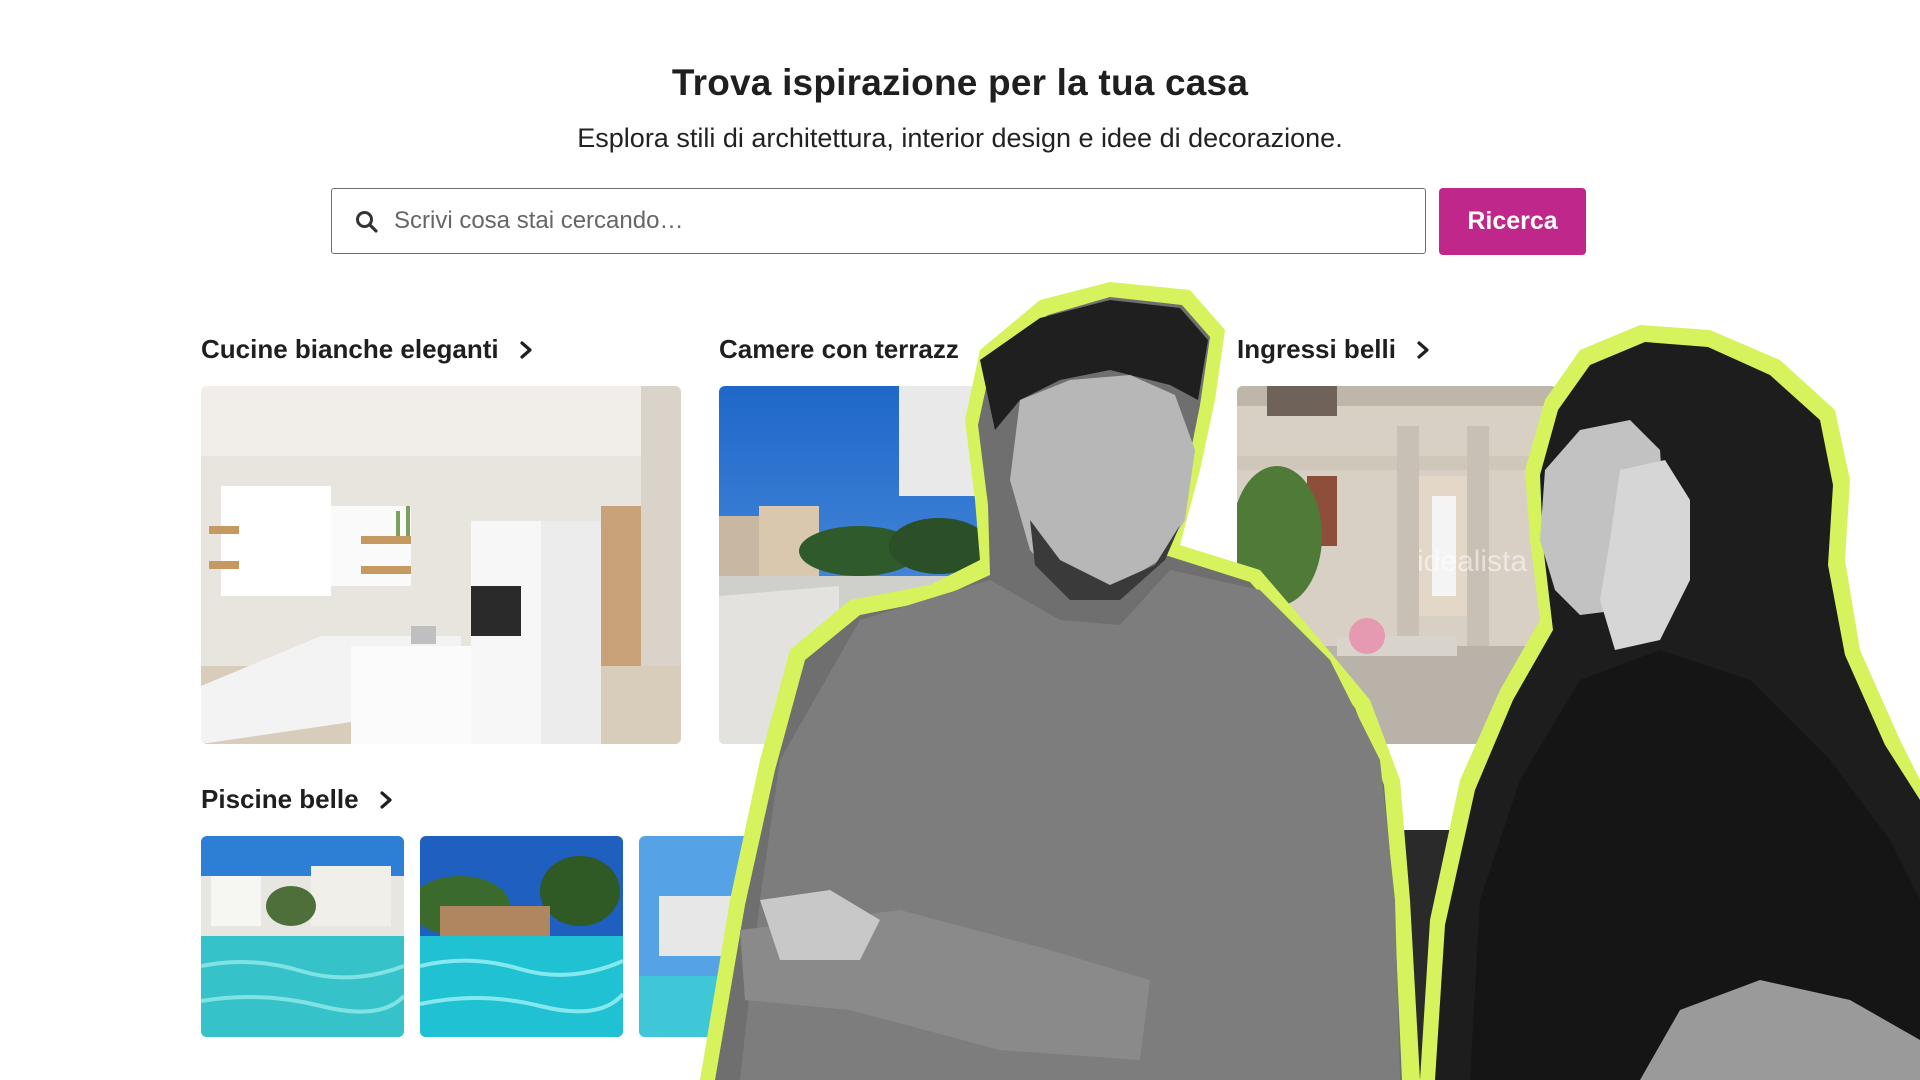 The image size is (1920, 1080). I want to click on page-title: Trova ispirazione per la tua casa, so click(960, 82).